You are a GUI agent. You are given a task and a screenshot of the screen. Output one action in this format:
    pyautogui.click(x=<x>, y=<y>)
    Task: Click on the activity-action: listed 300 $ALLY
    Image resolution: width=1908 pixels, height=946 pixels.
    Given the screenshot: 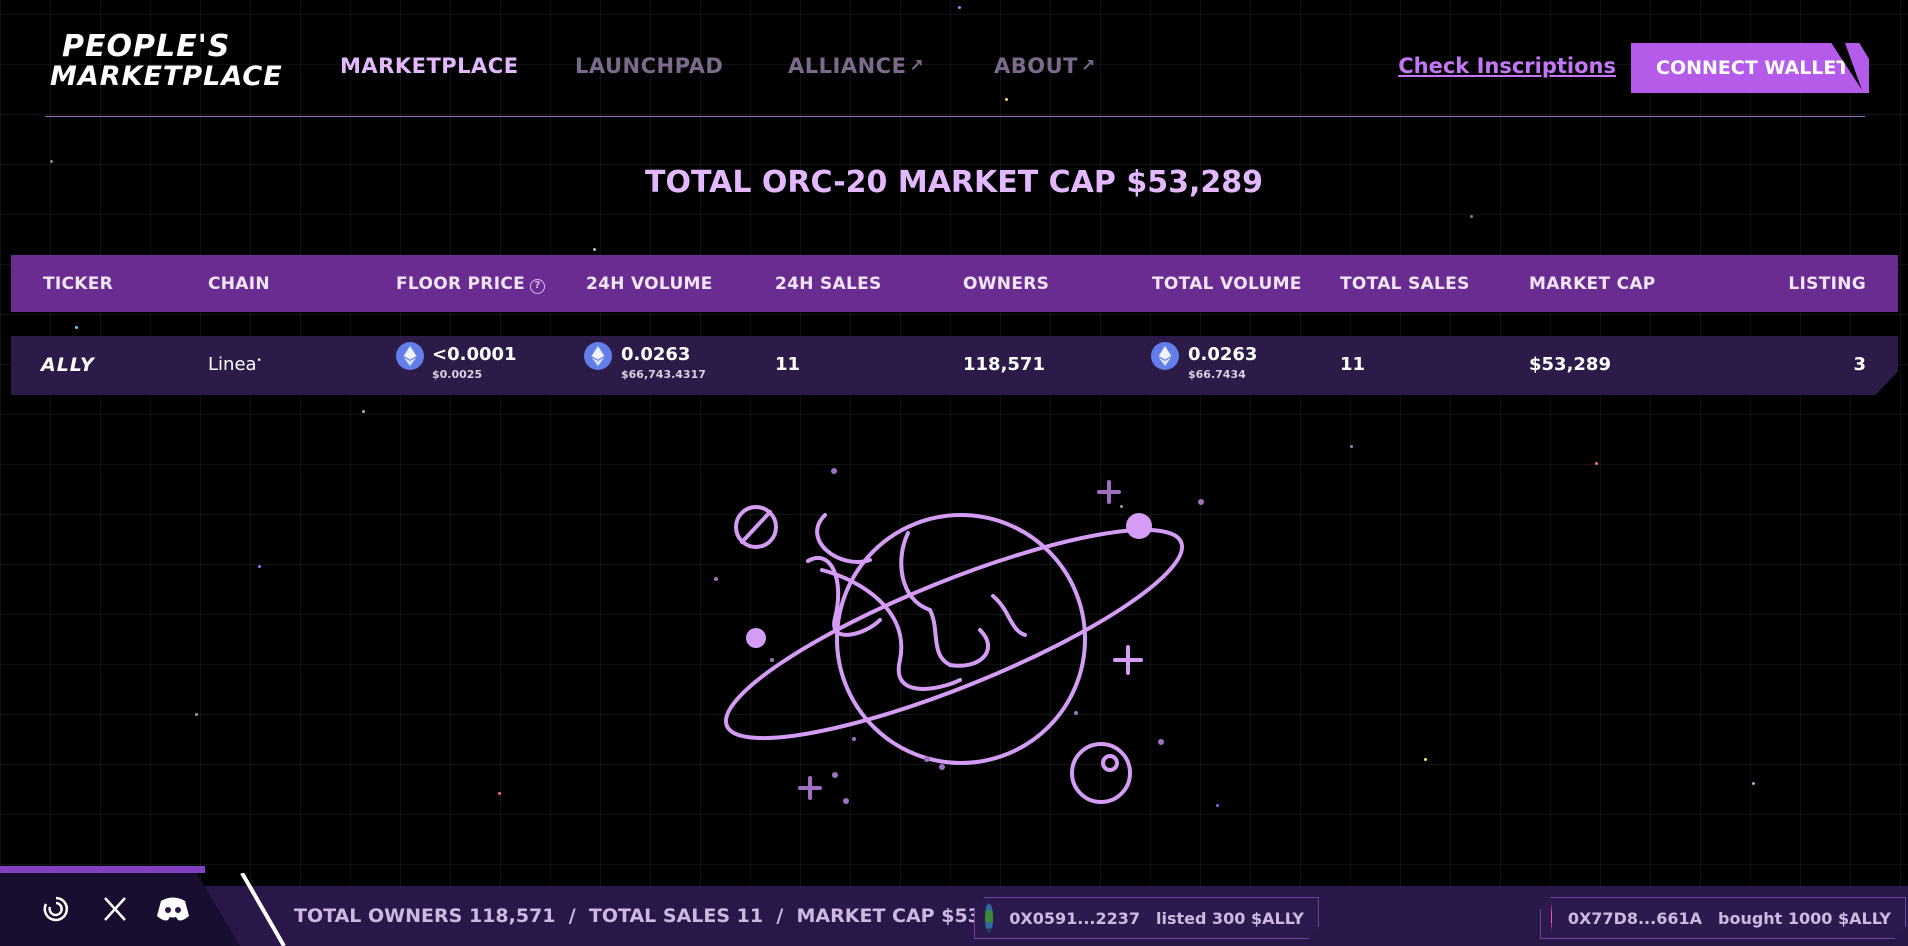 What is the action you would take?
    pyautogui.click(x=1230, y=918)
    